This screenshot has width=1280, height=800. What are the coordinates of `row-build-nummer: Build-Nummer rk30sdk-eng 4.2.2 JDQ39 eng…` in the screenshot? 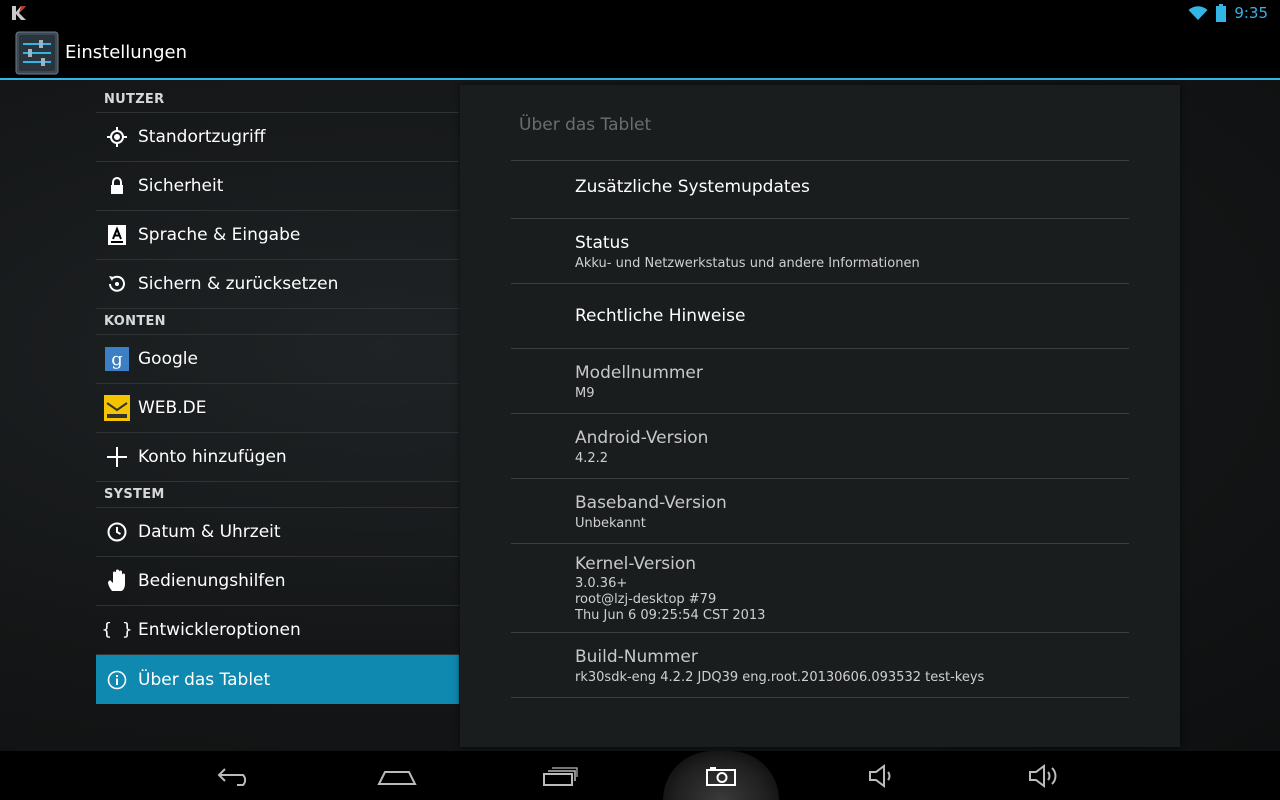 It's located at (820, 664).